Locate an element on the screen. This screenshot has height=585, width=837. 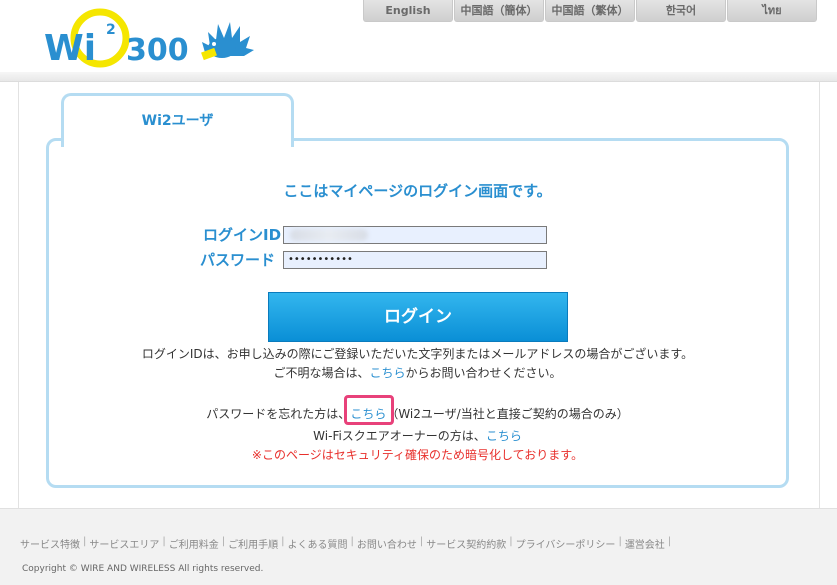
forgot-password-note: パスワードを忘れた方は、こちら（Wi2ユーザ/当社と直接ご契約の場合のみ） is located at coordinates (417, 414).